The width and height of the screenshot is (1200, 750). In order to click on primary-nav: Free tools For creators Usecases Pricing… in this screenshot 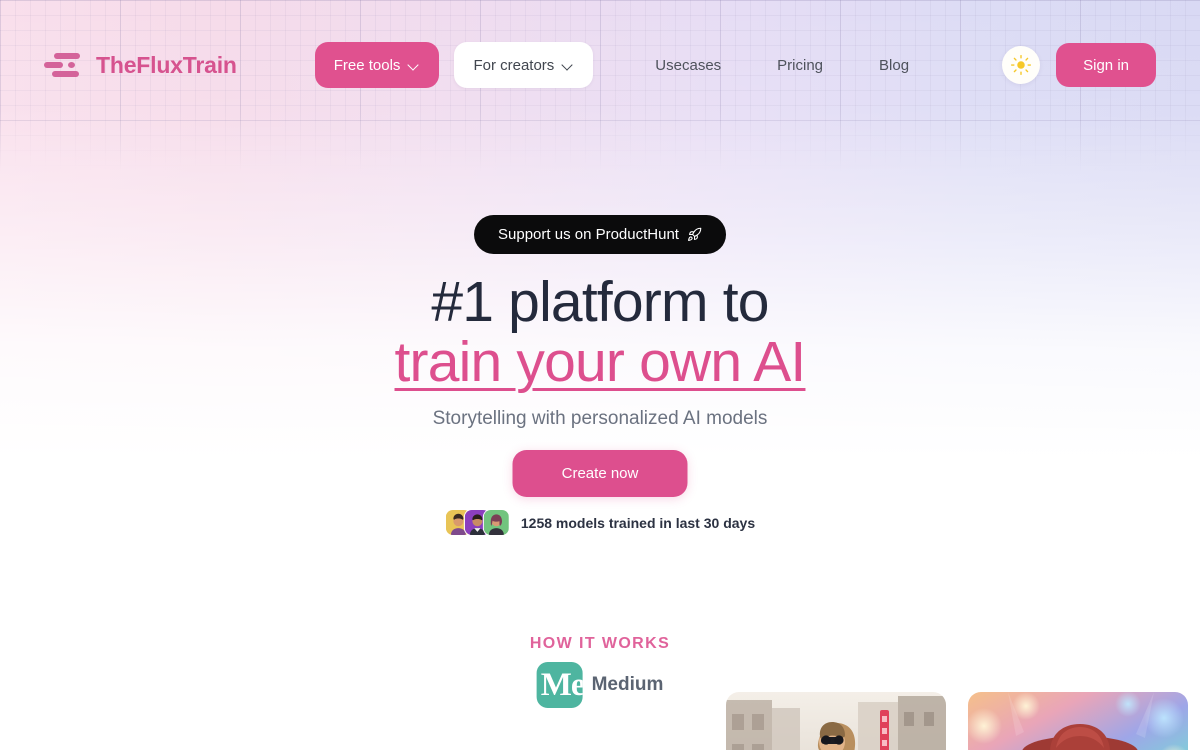, I will do `click(625, 65)`.